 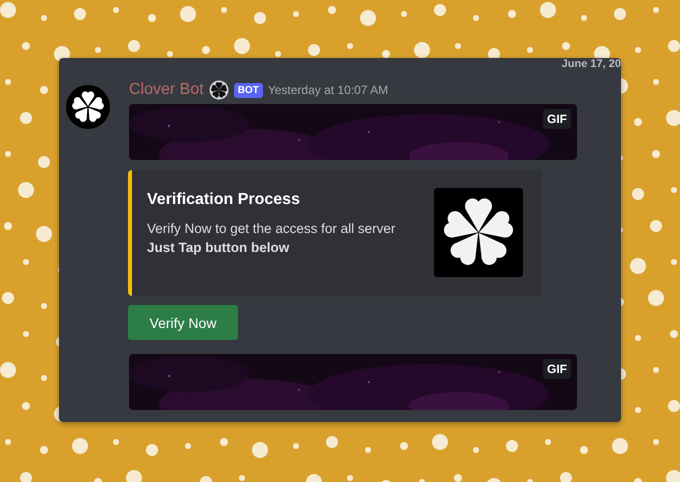 I want to click on clover-avatar-icon, so click(x=88, y=107).